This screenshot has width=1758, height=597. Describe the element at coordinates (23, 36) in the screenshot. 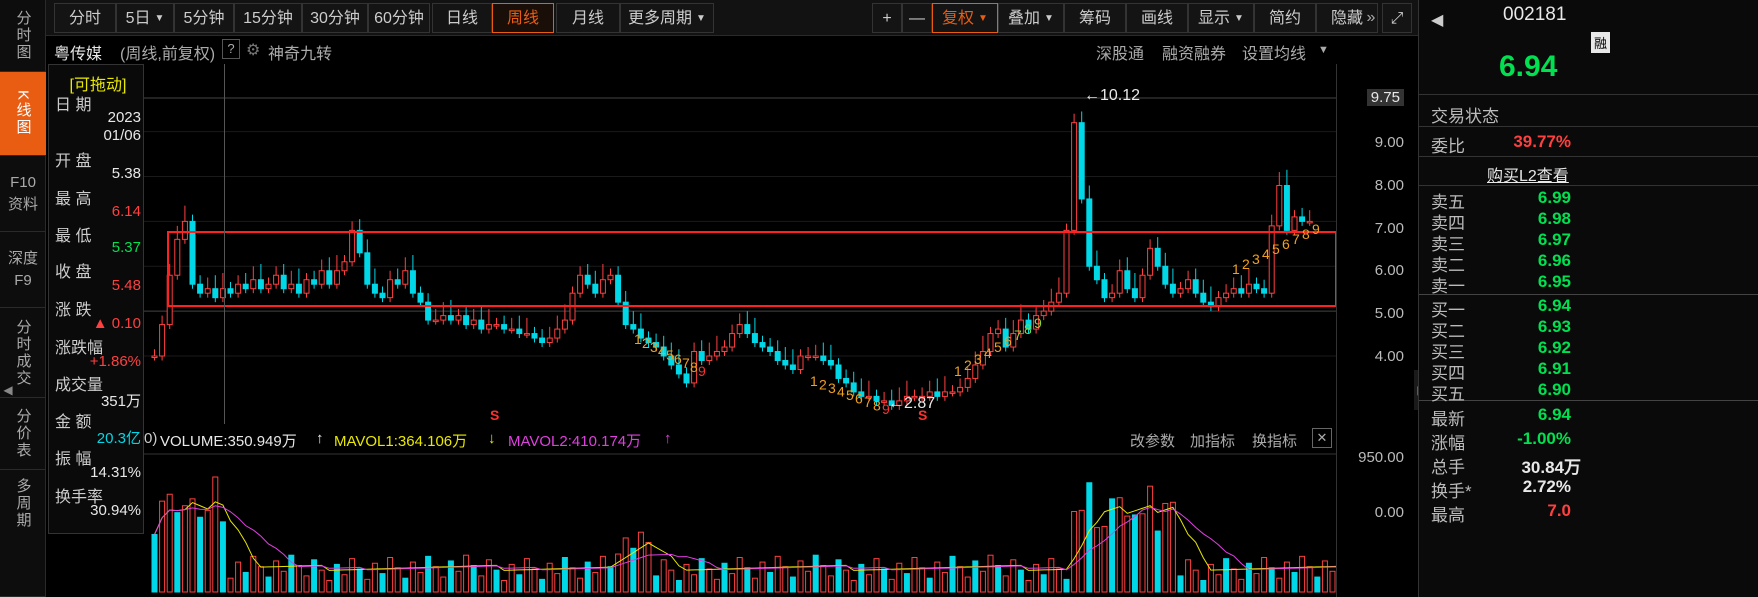

I see `nav-timeshare: 分时图` at that location.